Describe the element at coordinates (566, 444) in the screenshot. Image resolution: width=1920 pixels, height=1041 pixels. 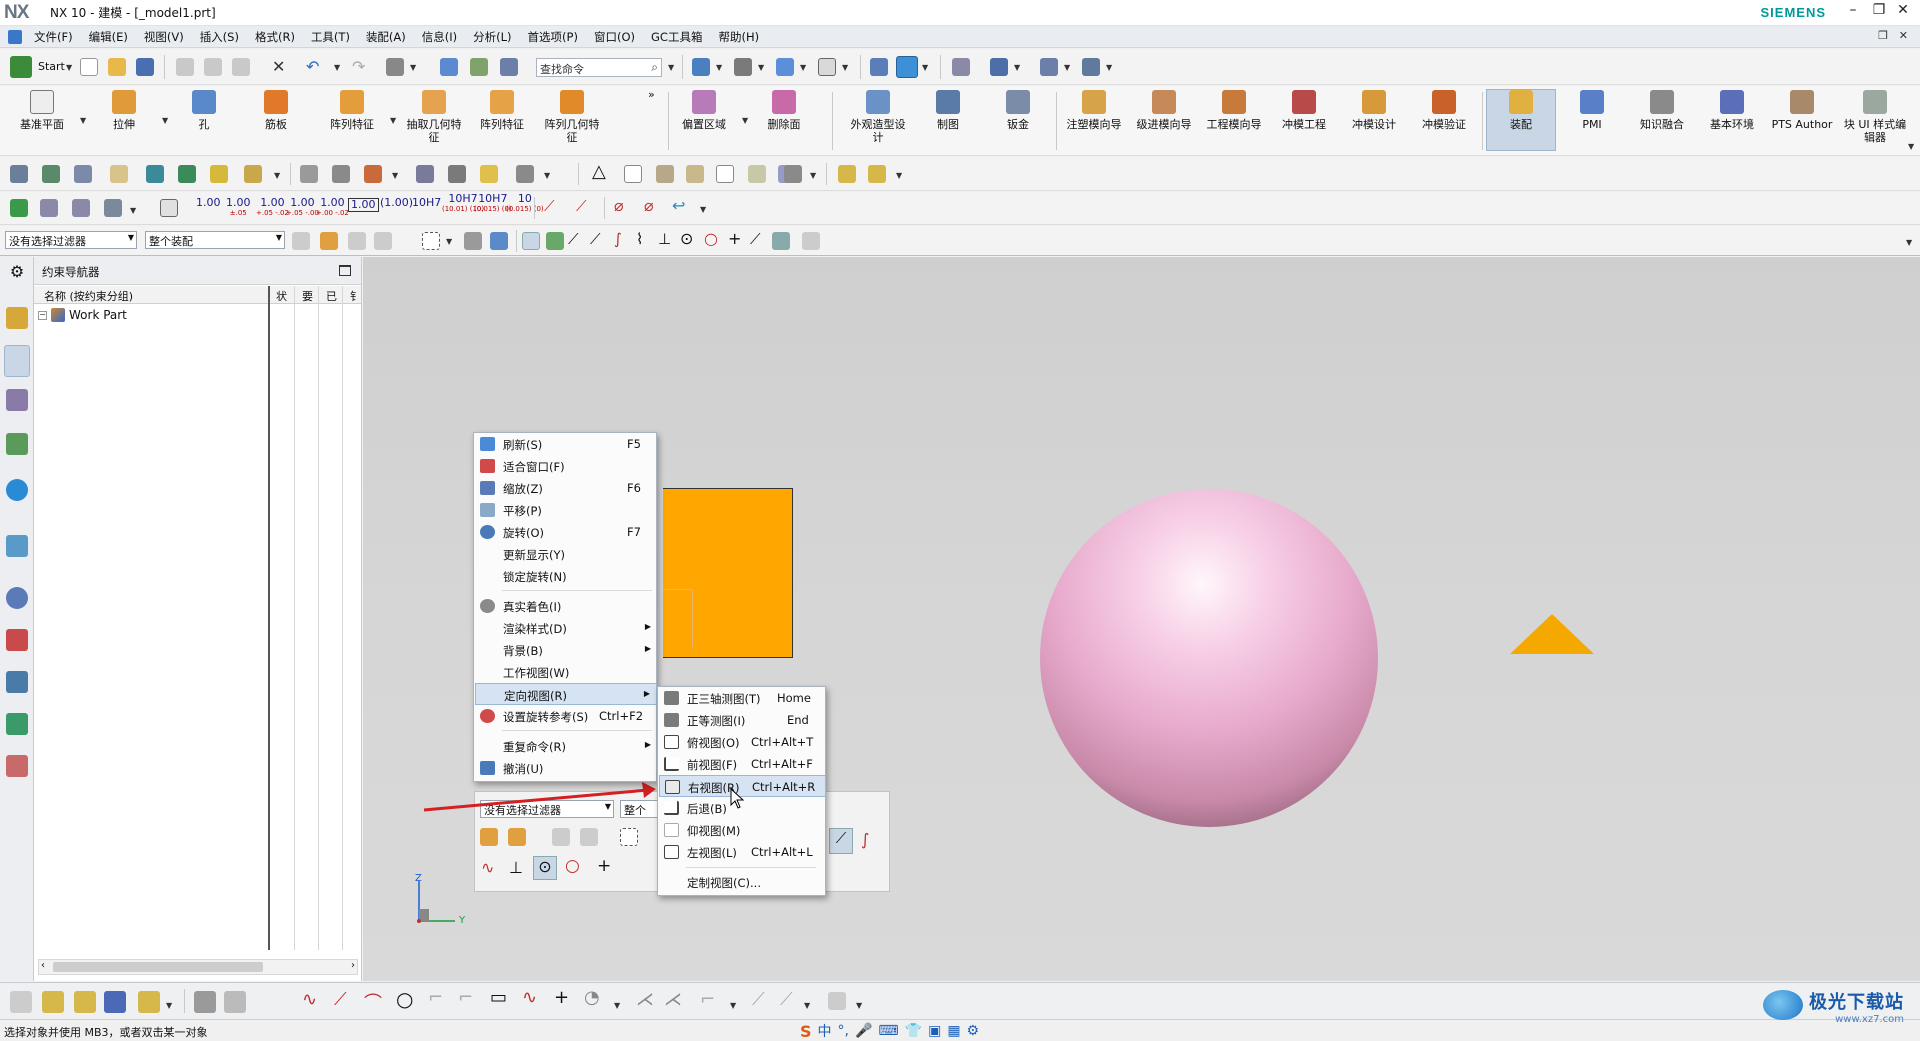
I see `menu-item-refresh: 刷新(S) F5` at that location.